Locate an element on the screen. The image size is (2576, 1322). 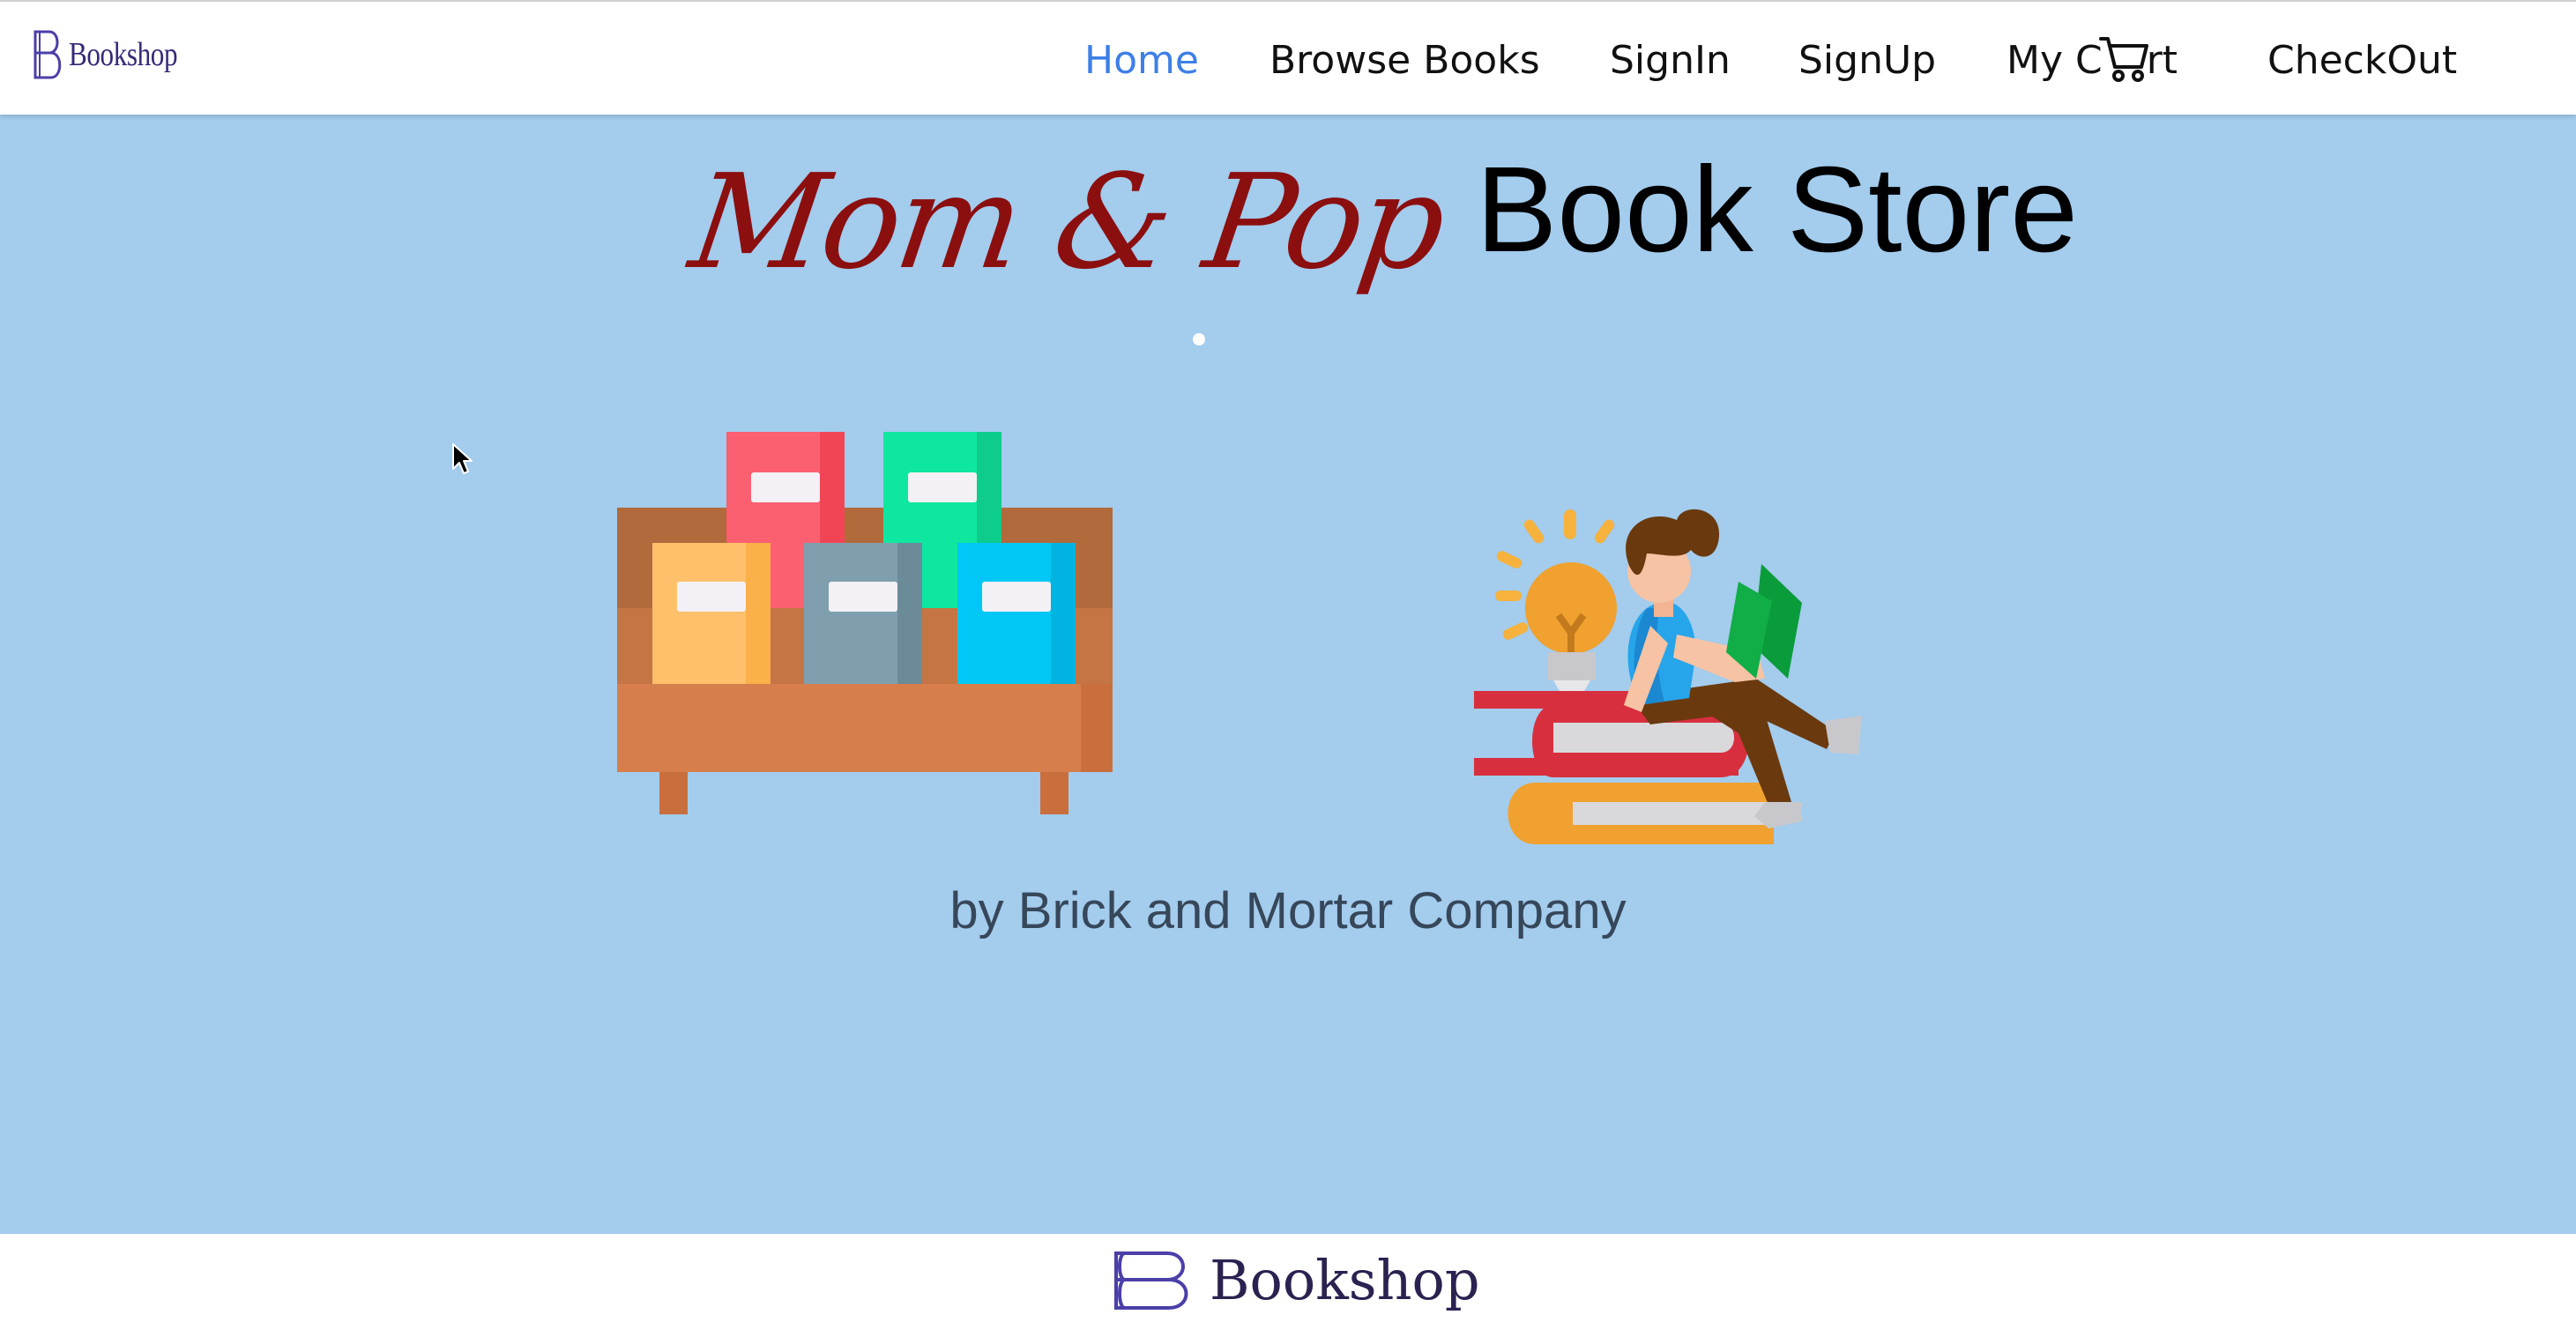
nav-my-cart-label-prefix: My C is located at coordinates (2055, 60).